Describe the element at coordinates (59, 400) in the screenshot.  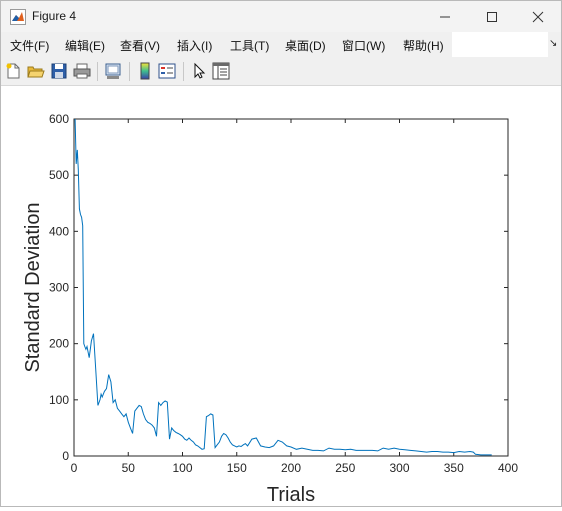
I see `y-tick-label: 100` at that location.